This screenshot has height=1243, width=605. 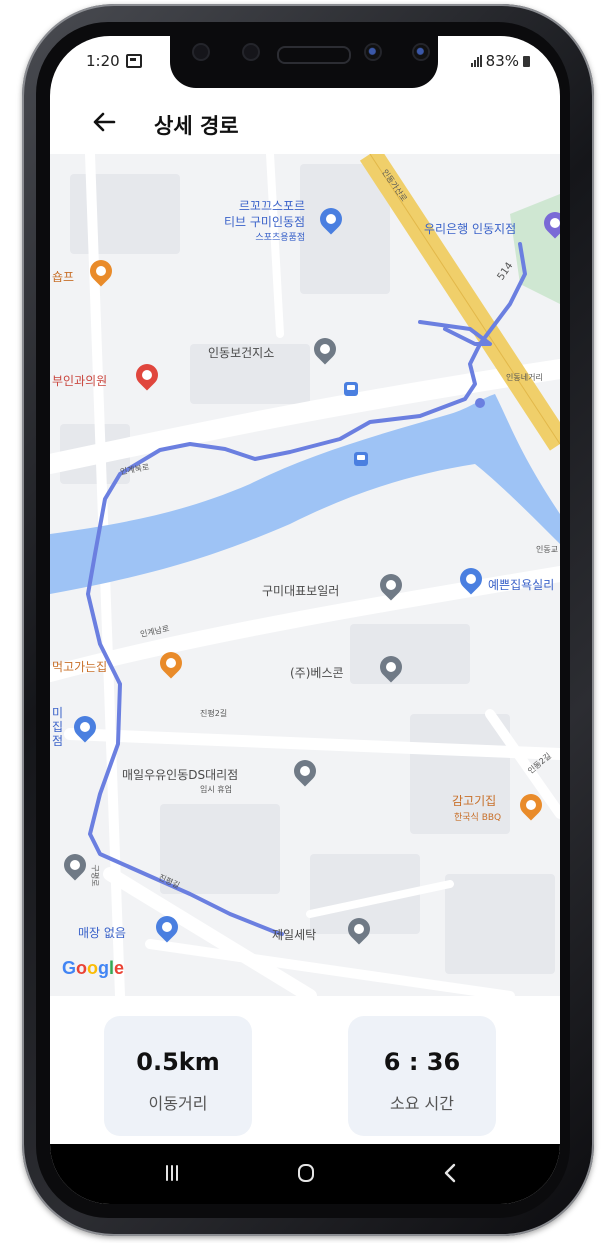 What do you see at coordinates (93, 968) in the screenshot?
I see `google-logo: Google` at bounding box center [93, 968].